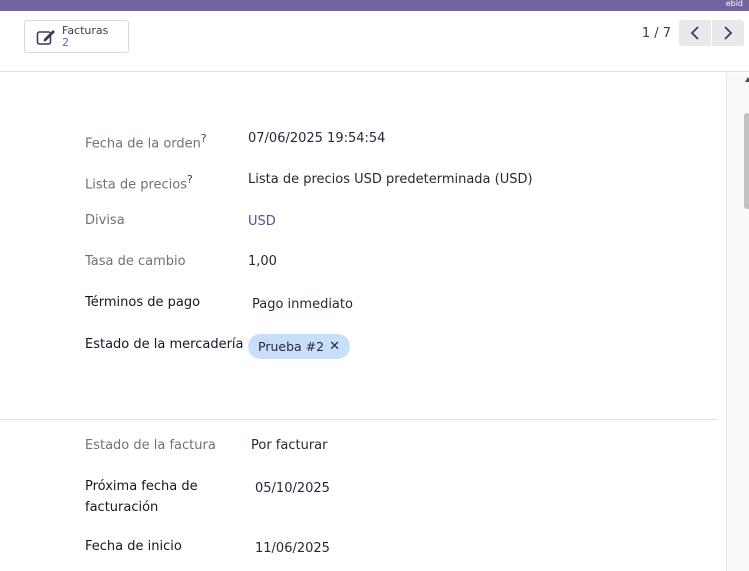  Describe the element at coordinates (734, 4) in the screenshot. I see `navbar-badge: ebid` at that location.